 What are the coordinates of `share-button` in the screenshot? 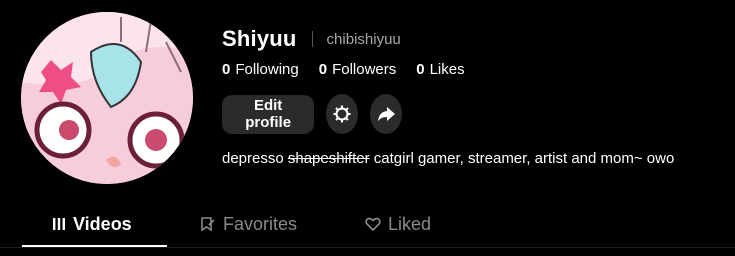 It's located at (386, 114).